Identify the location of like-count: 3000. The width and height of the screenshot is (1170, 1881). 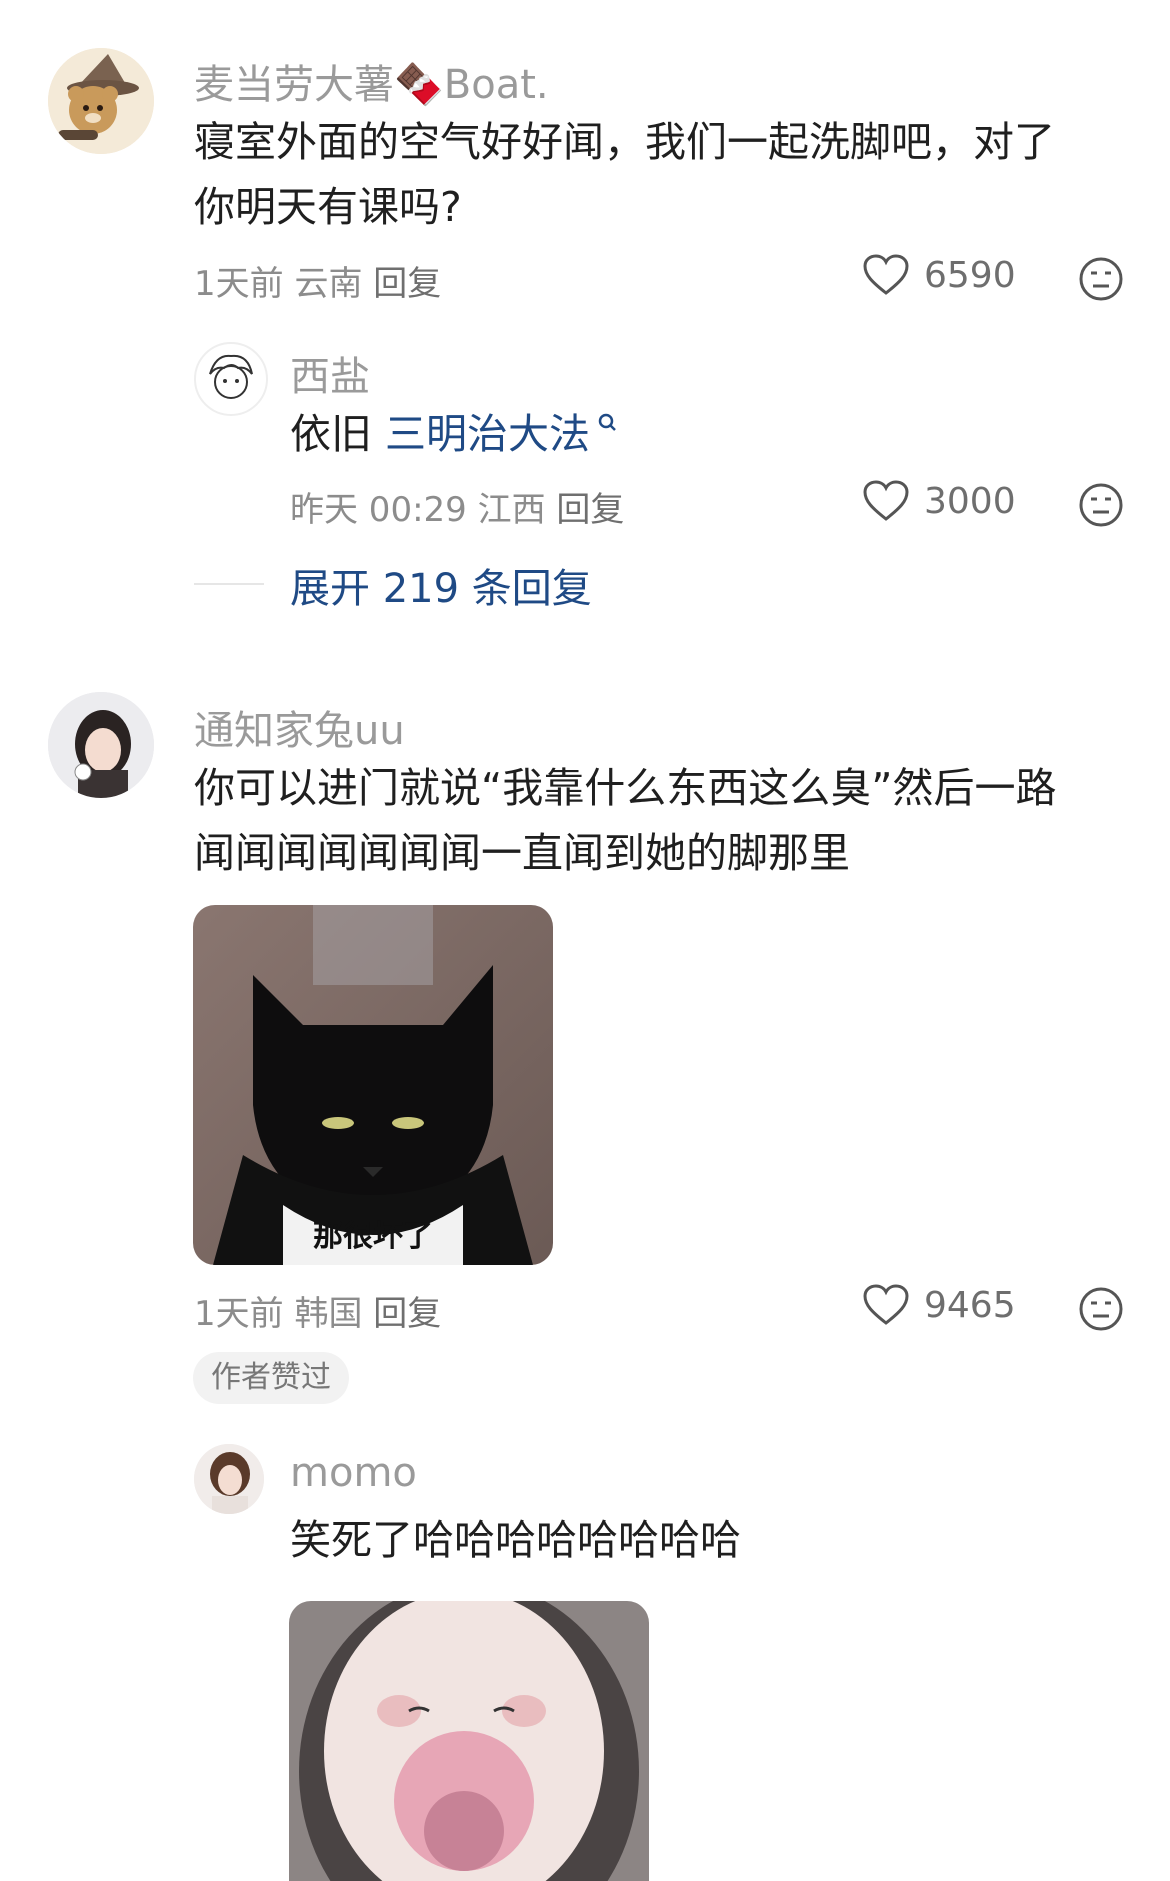
(970, 501).